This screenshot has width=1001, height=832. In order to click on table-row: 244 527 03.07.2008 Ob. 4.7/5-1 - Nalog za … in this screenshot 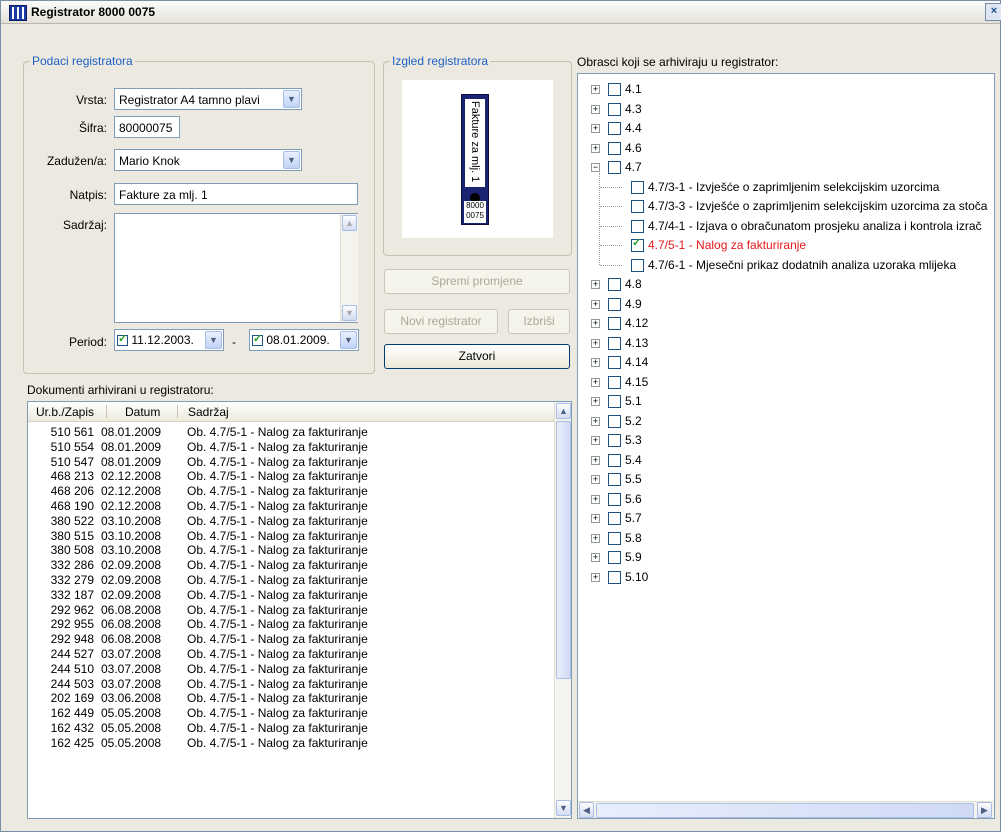, I will do `click(293, 654)`.